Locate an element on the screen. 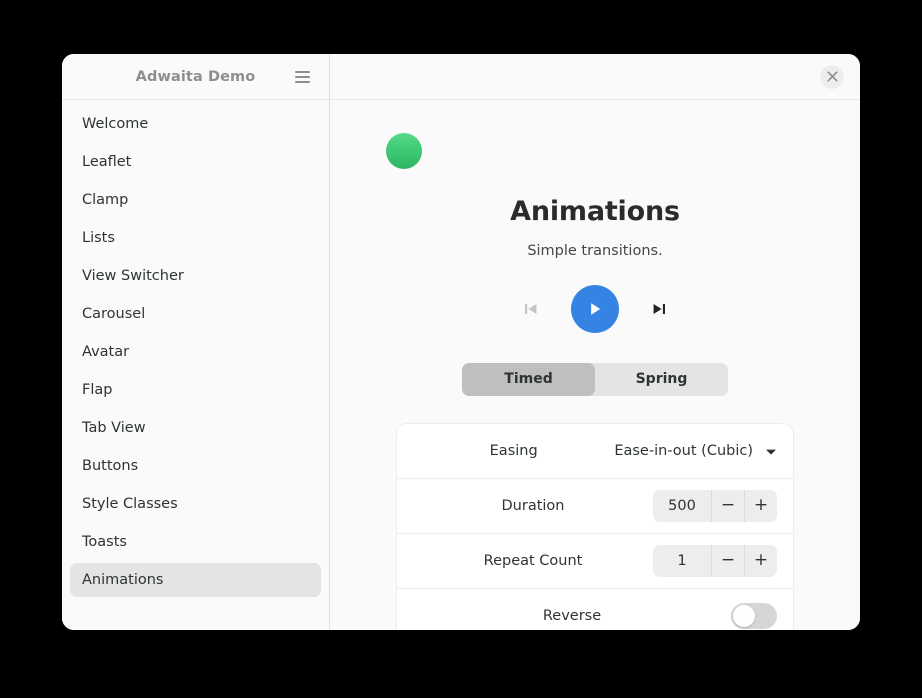 Image resolution: width=922 pixels, height=698 pixels. animated-ball is located at coordinates (404, 151).